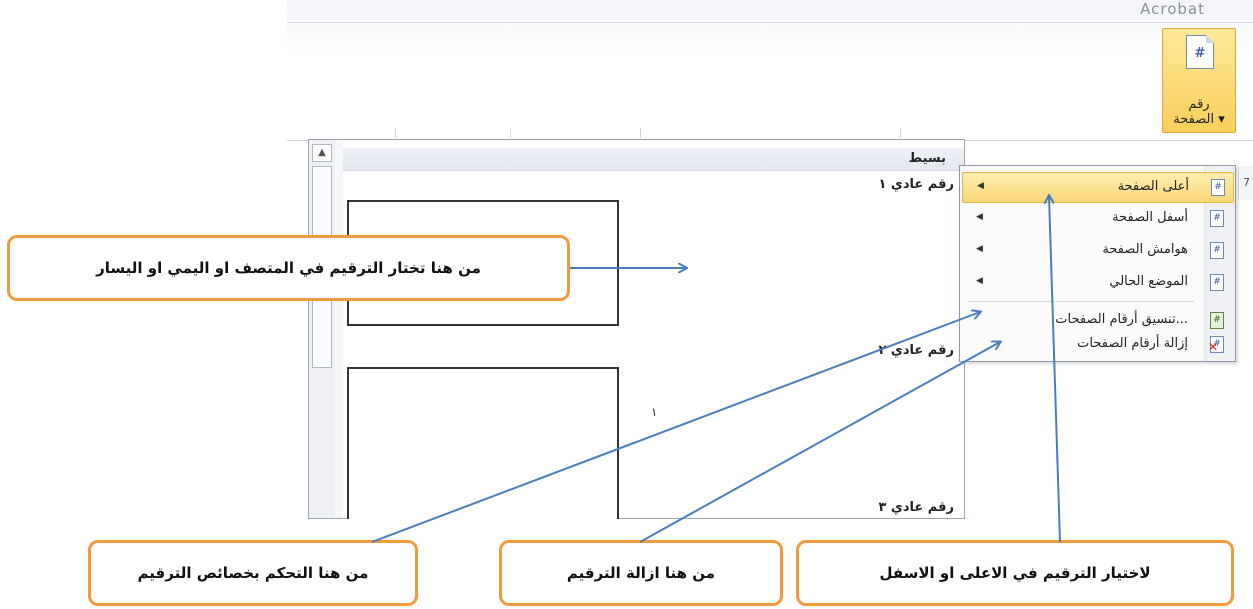 Image resolution: width=1253 pixels, height=609 pixels. What do you see at coordinates (1055, 369) in the screenshot?
I see `arrow-to-top-bottom-items` at bounding box center [1055, 369].